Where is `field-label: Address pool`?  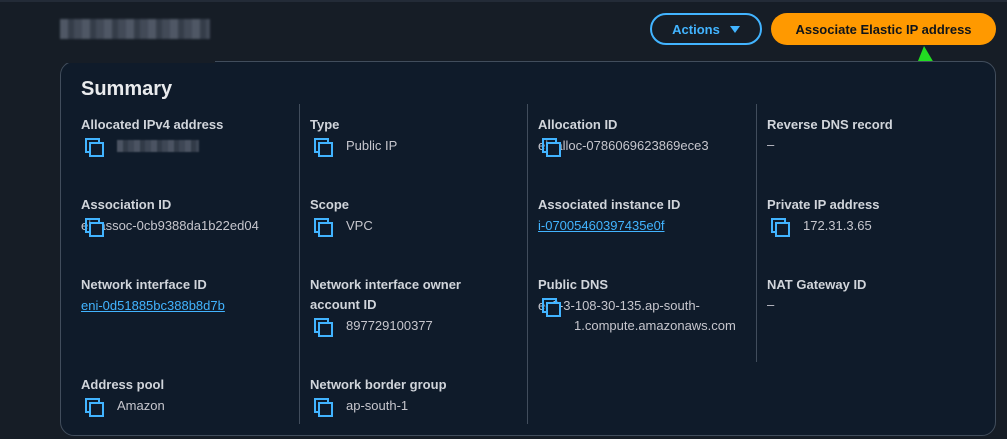 field-label: Address pool is located at coordinates (123, 384).